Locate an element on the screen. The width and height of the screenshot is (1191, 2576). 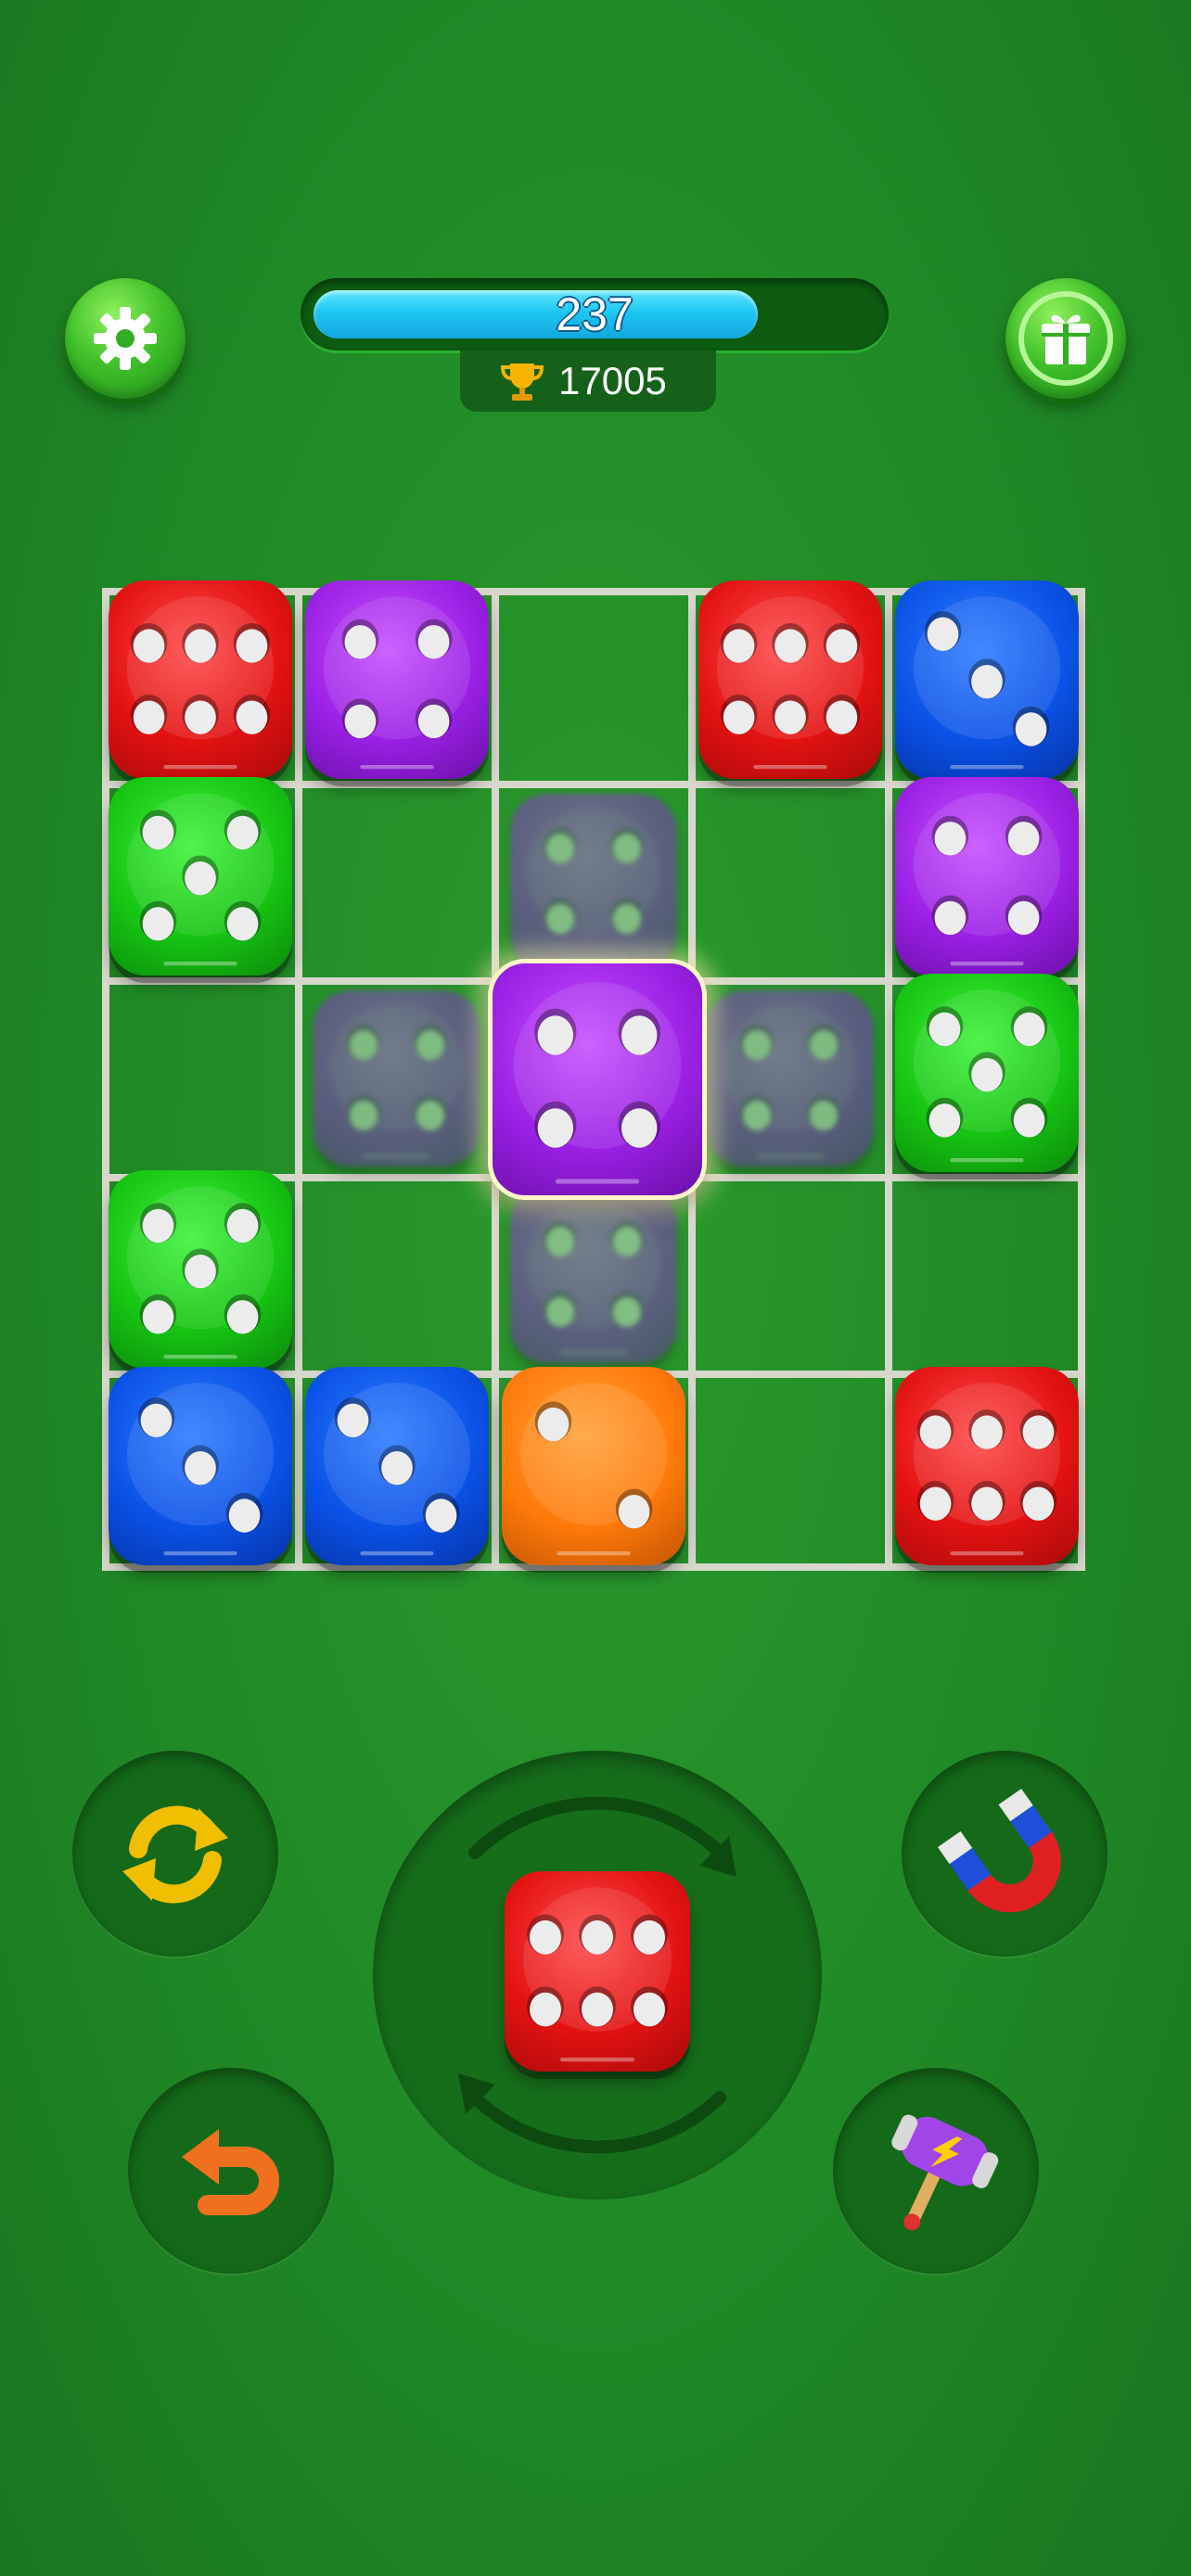
refresh-icon is located at coordinates (175, 1854).